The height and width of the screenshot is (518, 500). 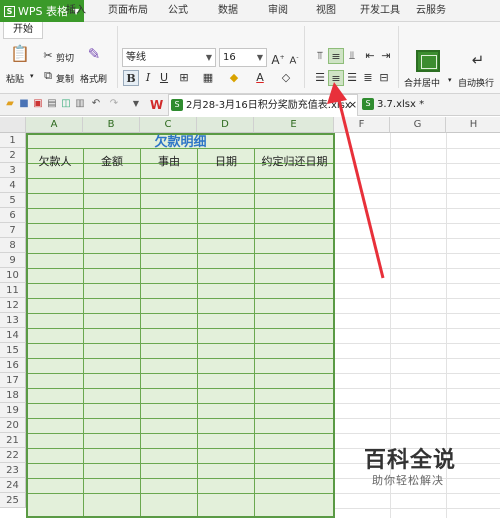 I want to click on font-name-value: 等线, so click(x=136, y=57).